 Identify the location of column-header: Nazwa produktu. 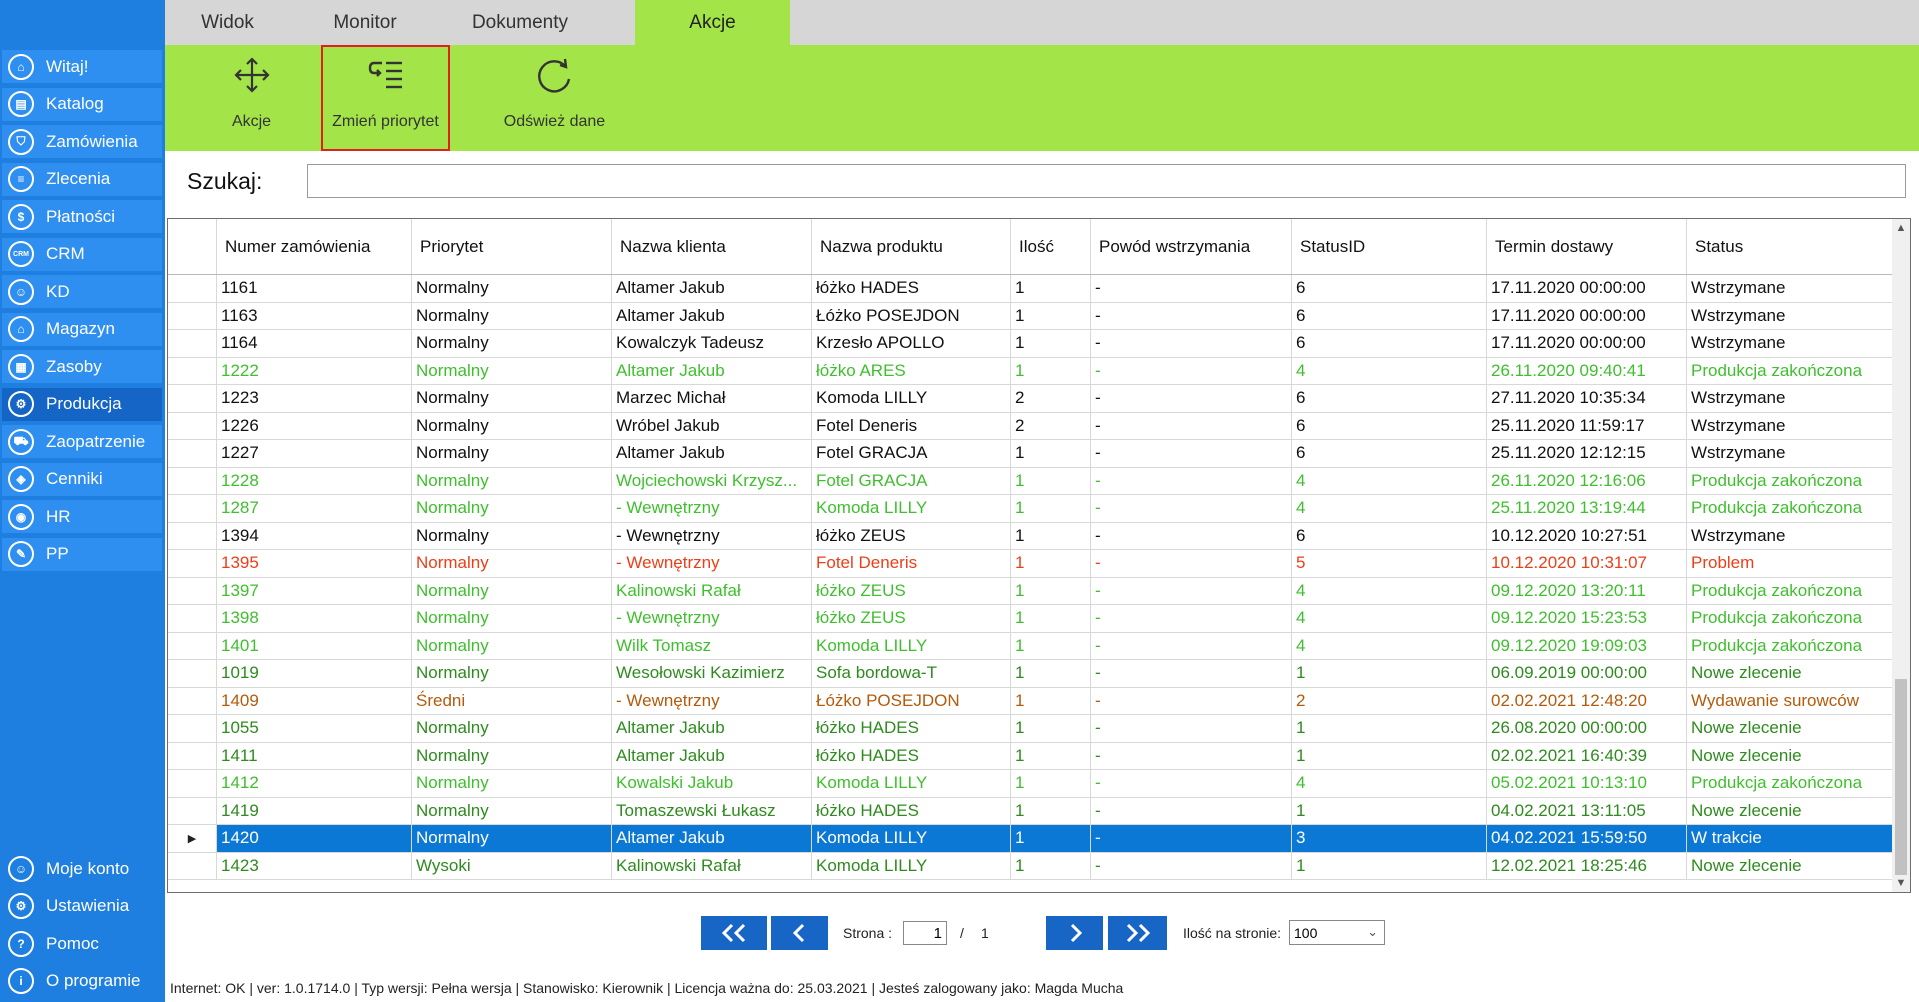
(911, 247).